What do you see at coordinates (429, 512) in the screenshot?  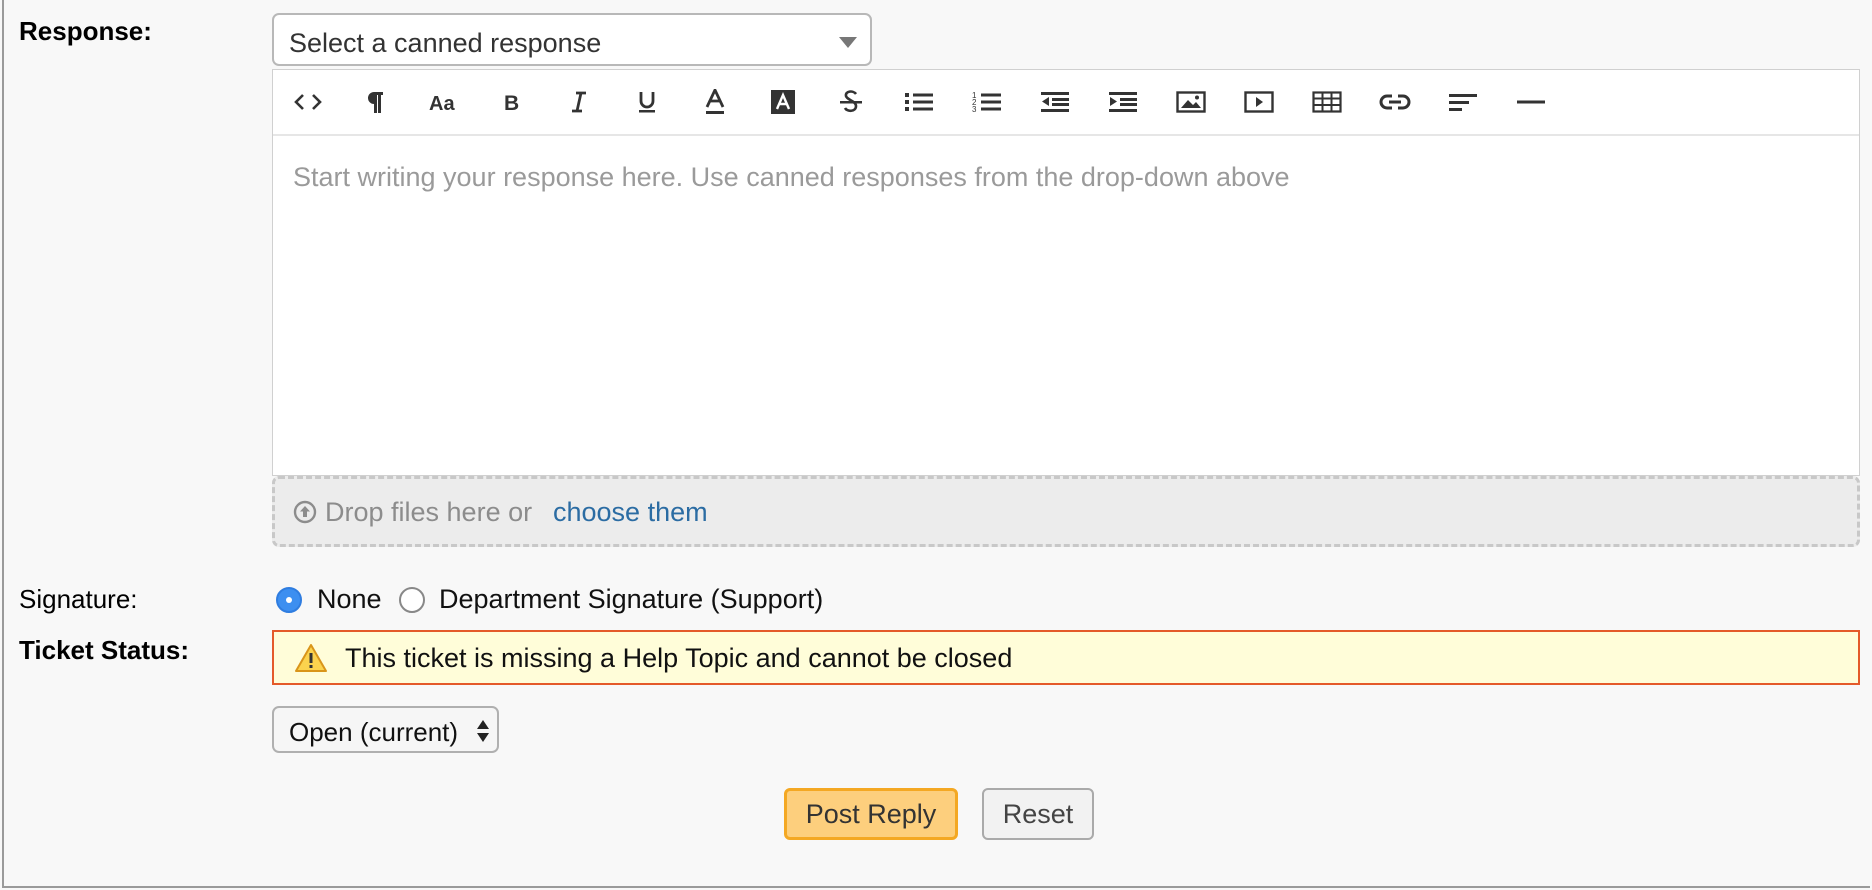 I see `dropzone-text: Drop files here or` at bounding box center [429, 512].